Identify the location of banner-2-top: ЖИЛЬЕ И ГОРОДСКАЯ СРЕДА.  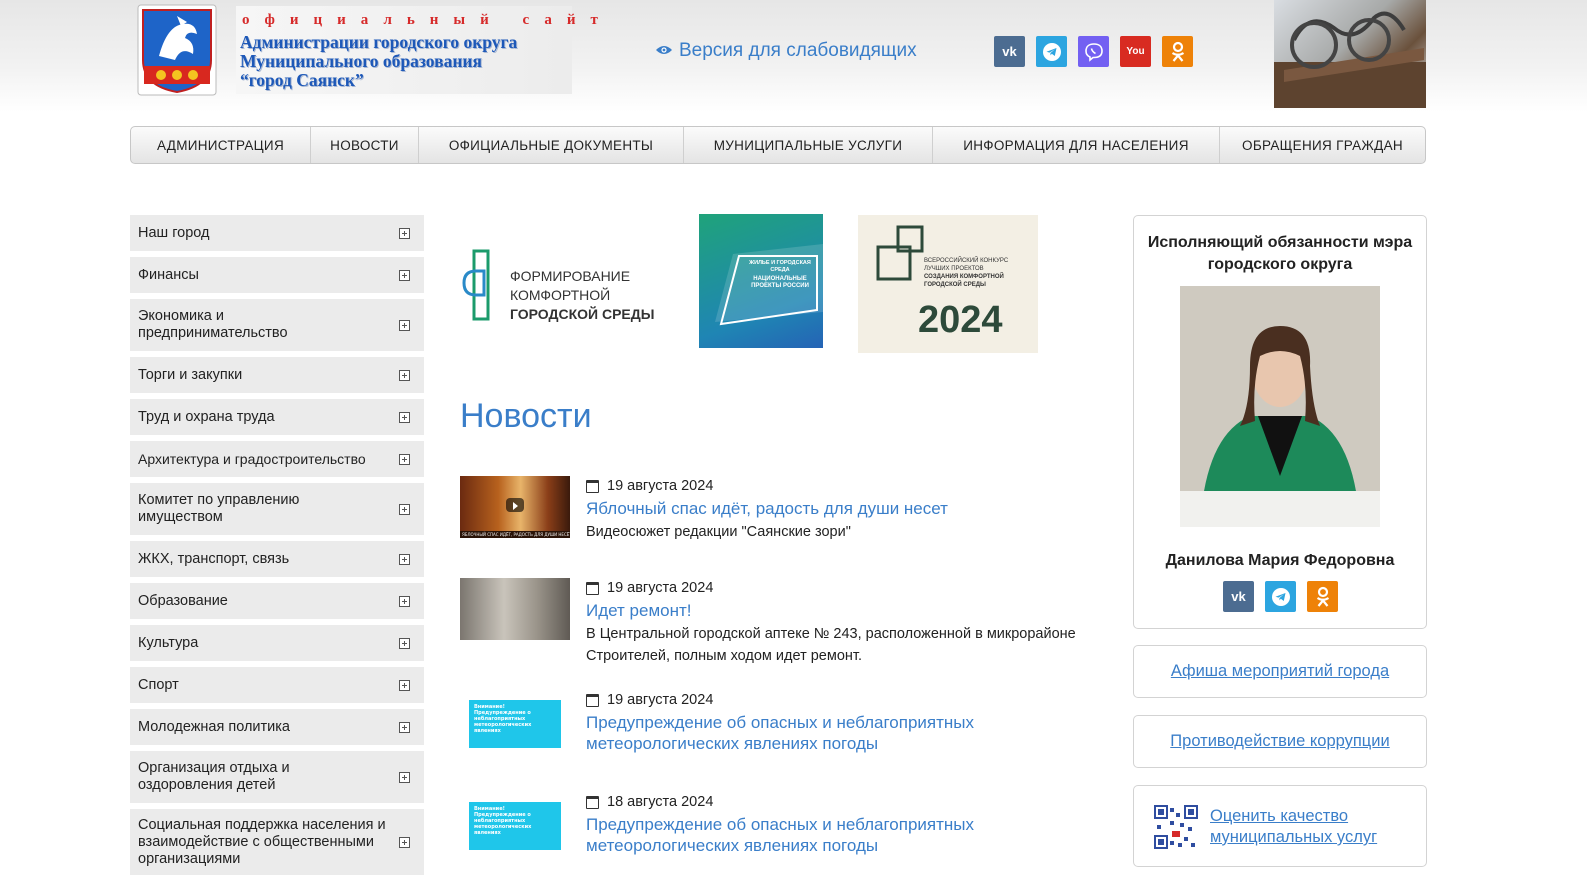
(780, 266).